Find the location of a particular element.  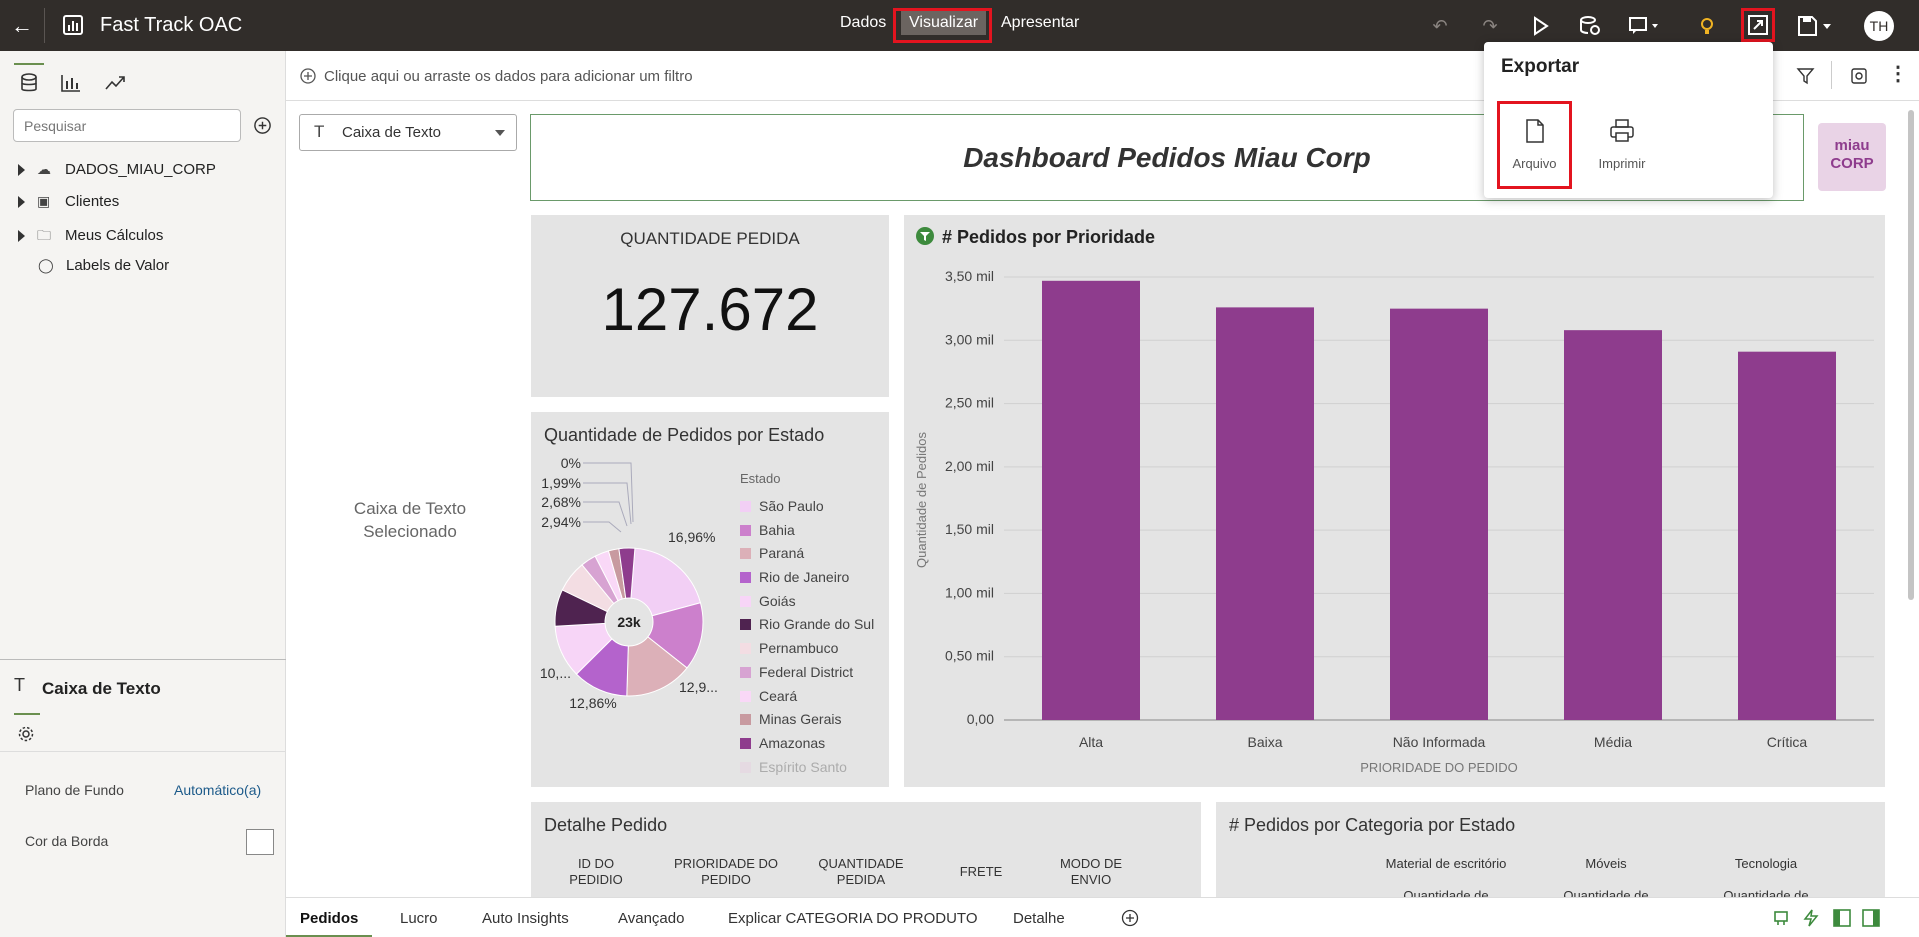

table-header: ID DO PEDIDIO is located at coordinates (596, 872).